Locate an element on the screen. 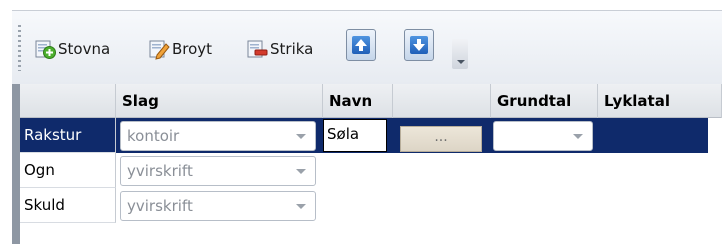 The image size is (722, 244). slag-combobox-value: kontoir is located at coordinates (153, 136).